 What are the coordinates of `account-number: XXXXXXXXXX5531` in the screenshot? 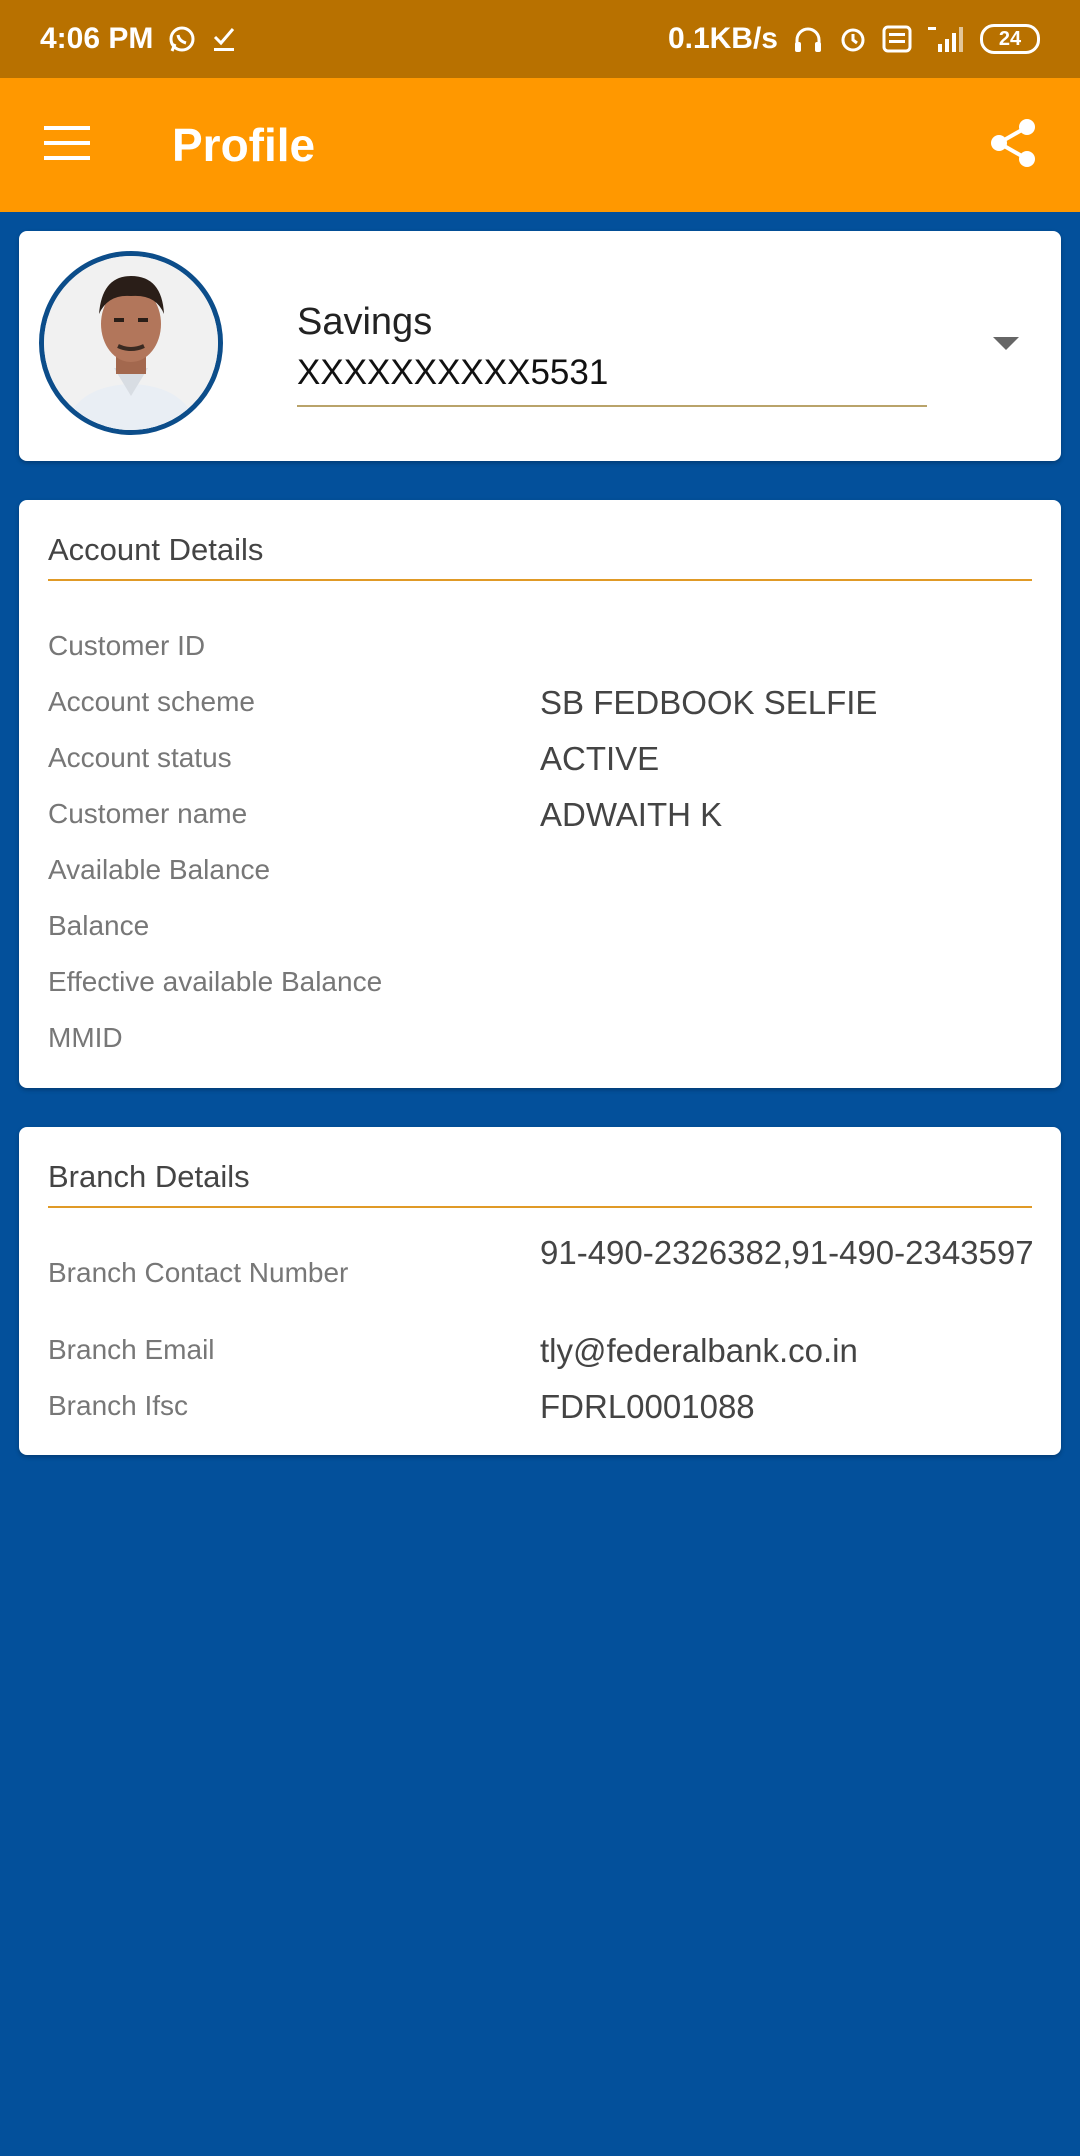 It's located at (452, 373).